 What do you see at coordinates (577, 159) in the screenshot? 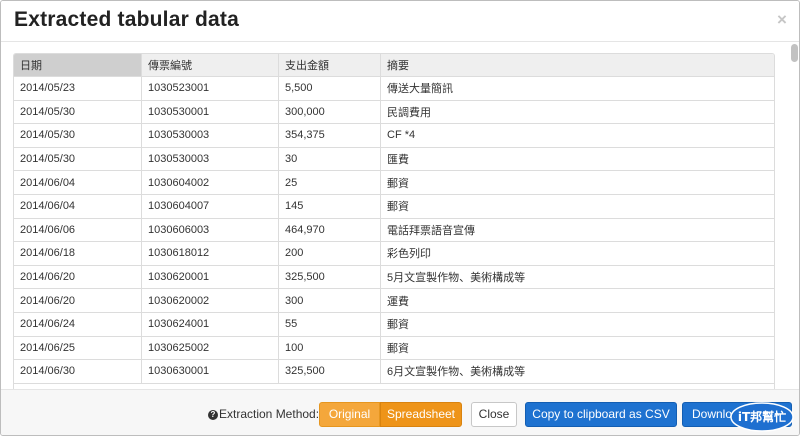
I see `cell-summary: 匯費` at bounding box center [577, 159].